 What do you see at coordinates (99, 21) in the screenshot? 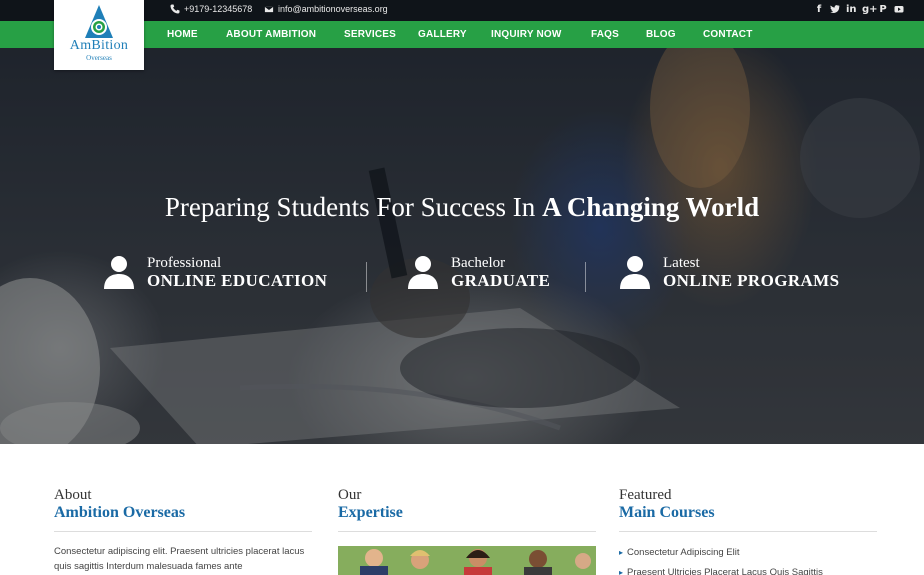
I see `logo-mark-icon` at bounding box center [99, 21].